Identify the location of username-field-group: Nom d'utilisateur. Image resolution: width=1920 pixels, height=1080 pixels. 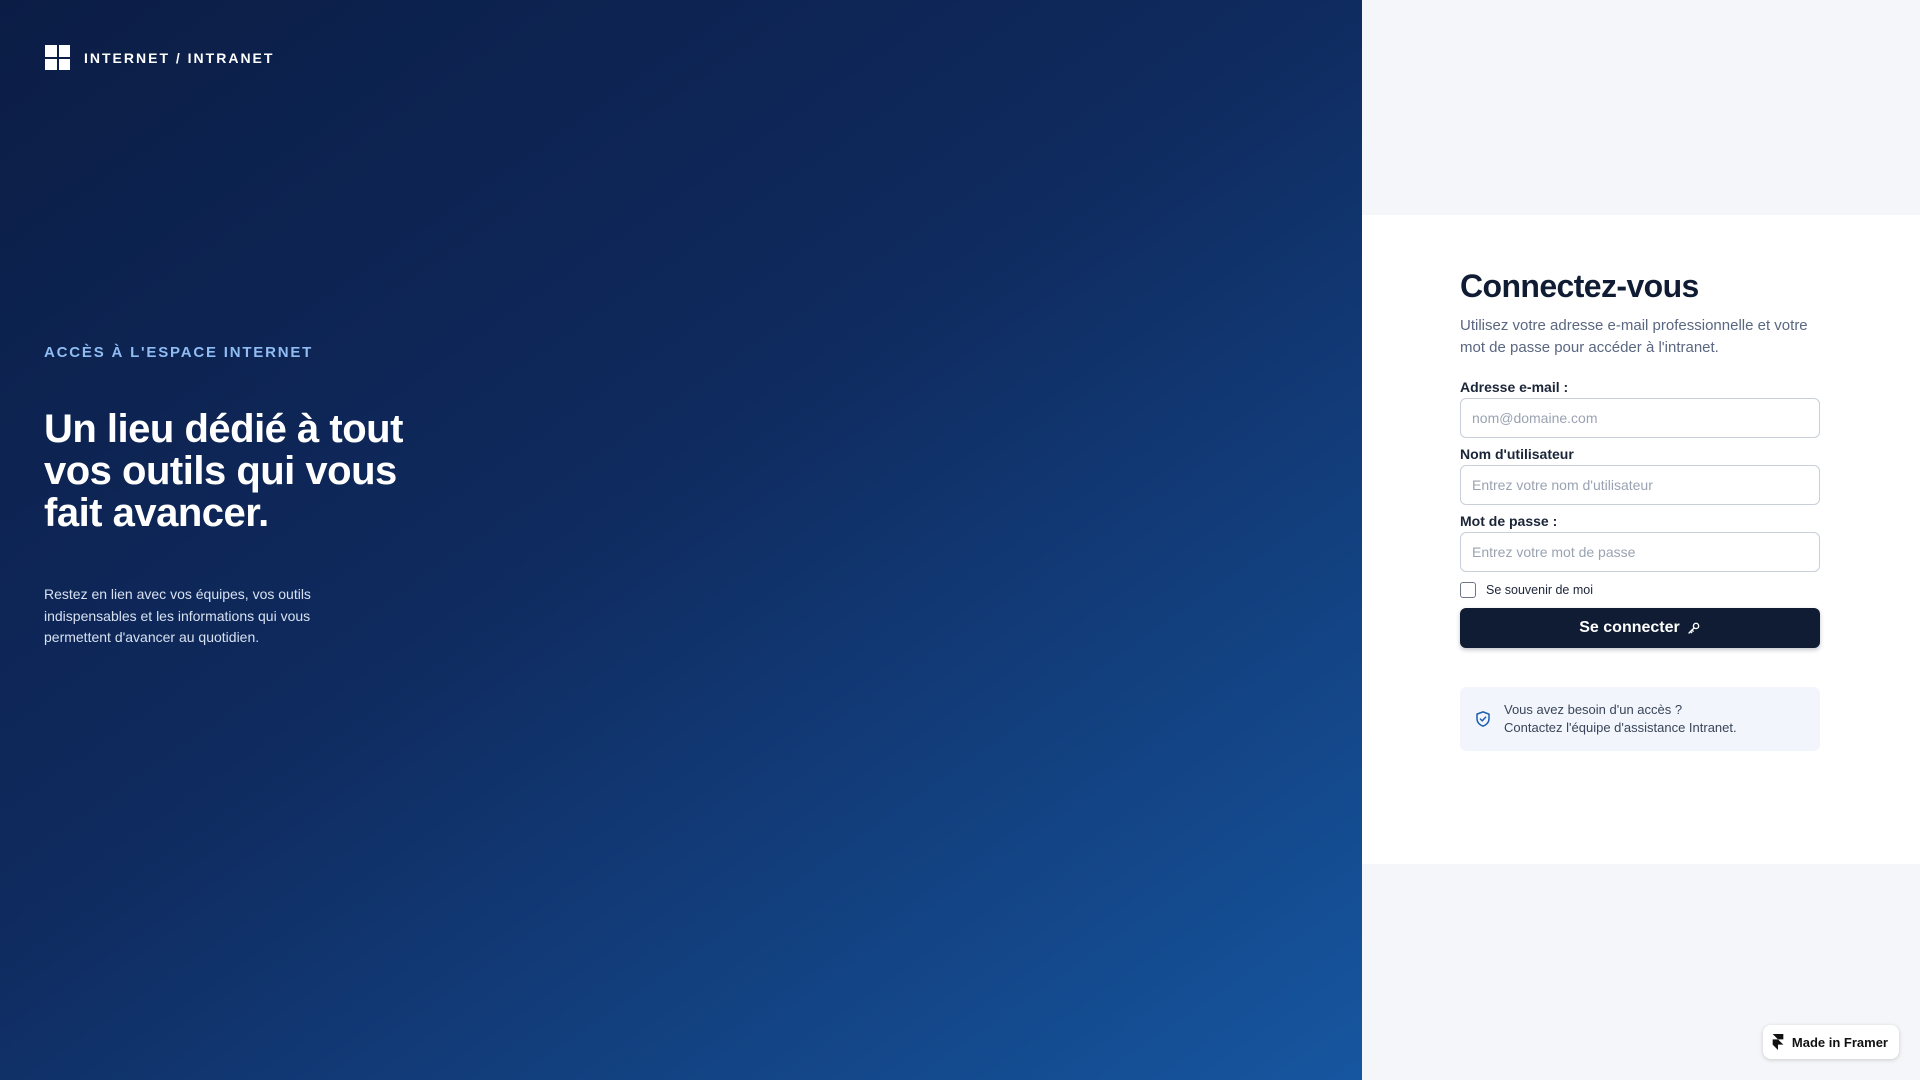
(1640, 475).